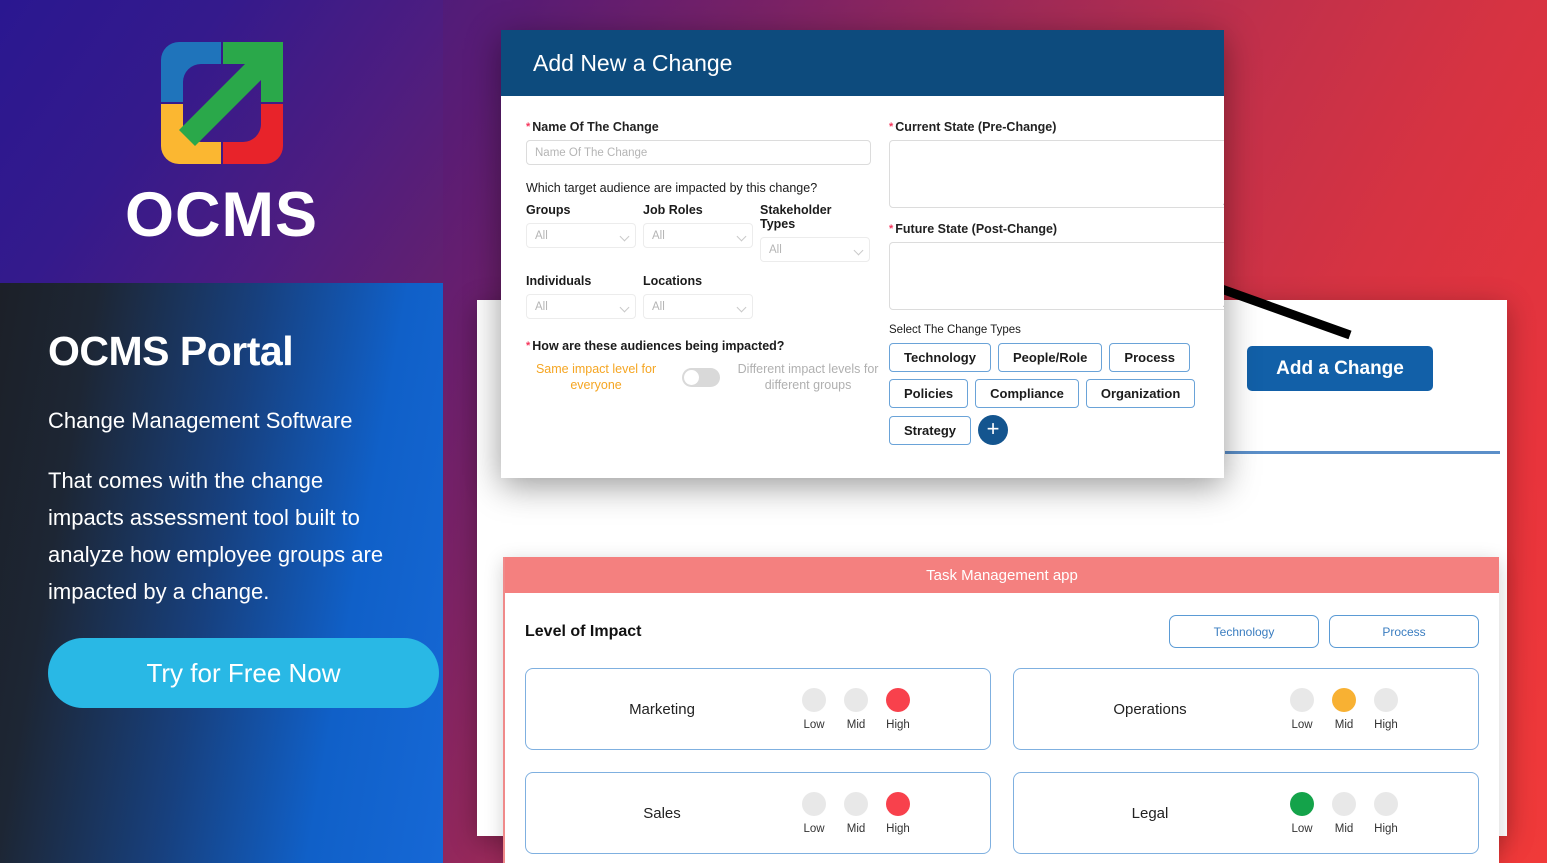 Image resolution: width=1547 pixels, height=863 pixels. What do you see at coordinates (815, 249) in the screenshot?
I see `stakeholder-types-select: All` at bounding box center [815, 249].